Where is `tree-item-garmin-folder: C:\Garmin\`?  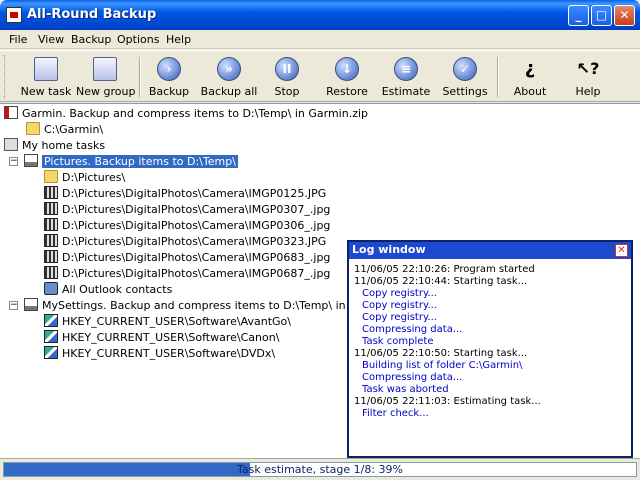 tree-item-garmin-folder: C:\Garmin\ is located at coordinates (64, 130).